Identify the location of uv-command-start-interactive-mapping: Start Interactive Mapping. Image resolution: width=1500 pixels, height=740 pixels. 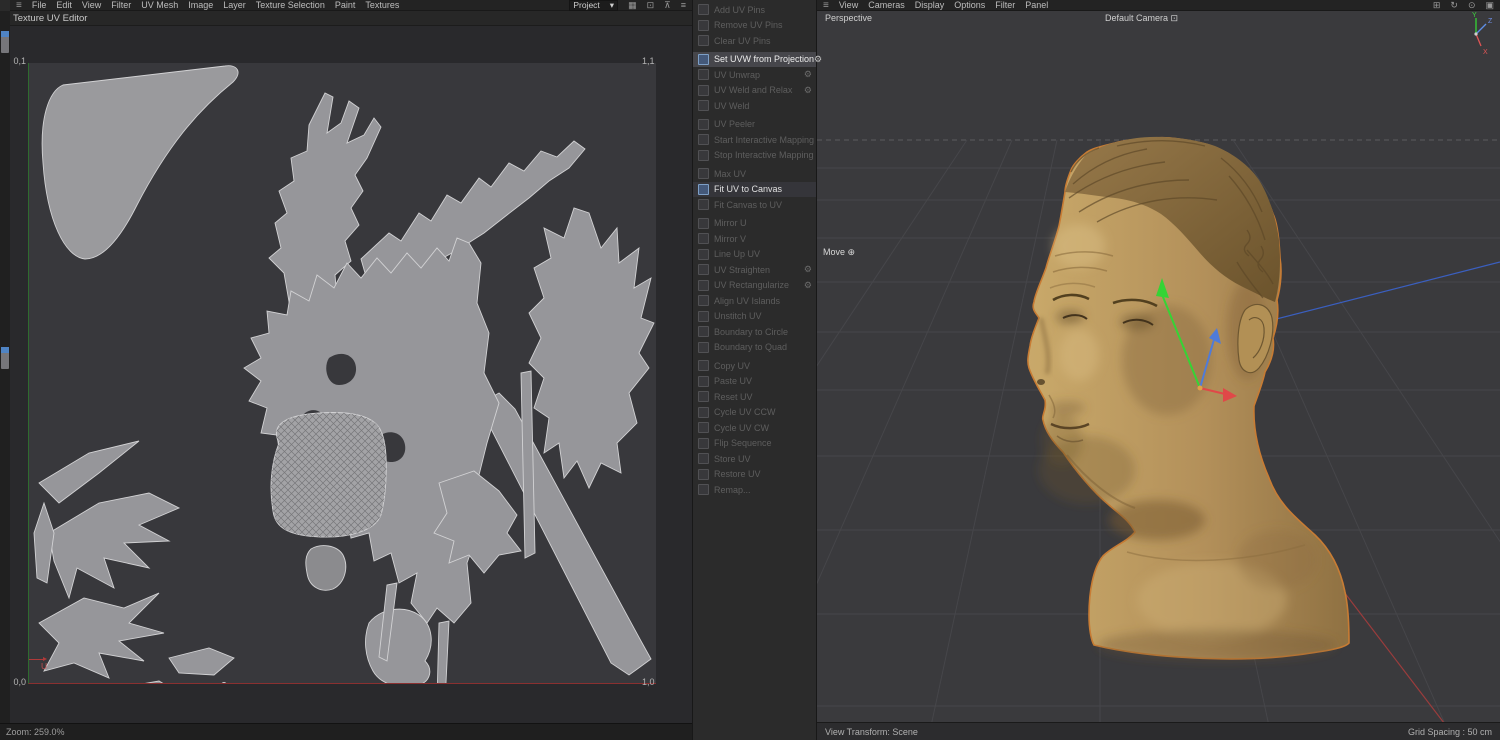
(754, 140).